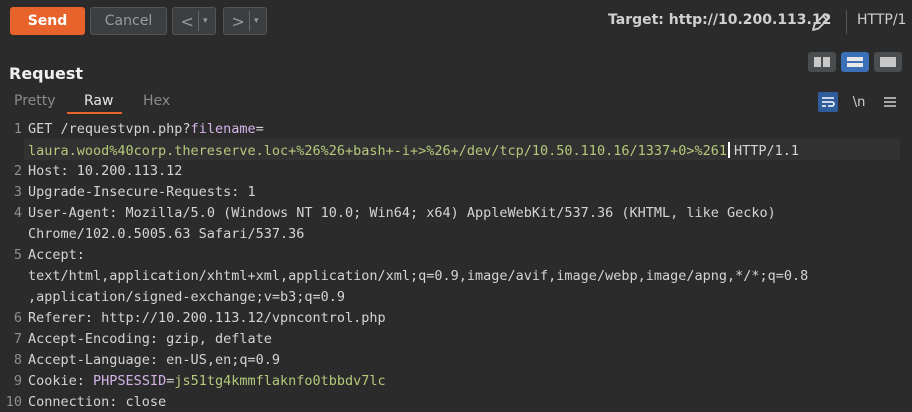  I want to click on header-accept-encoding: Accept-Encoding: gzip, deflate, so click(150, 339).